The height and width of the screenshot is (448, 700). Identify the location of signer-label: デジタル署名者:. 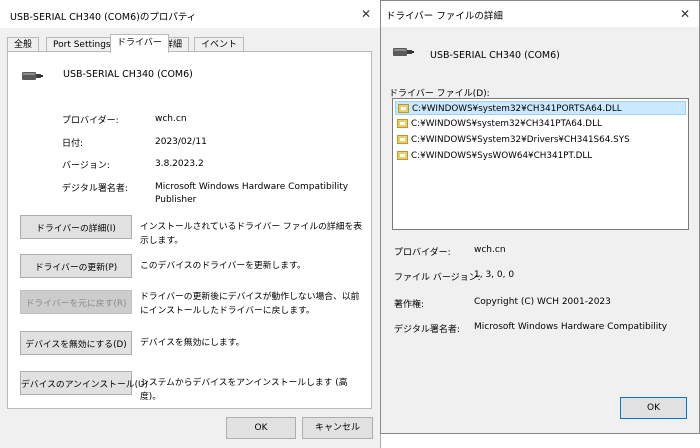
(95, 189).